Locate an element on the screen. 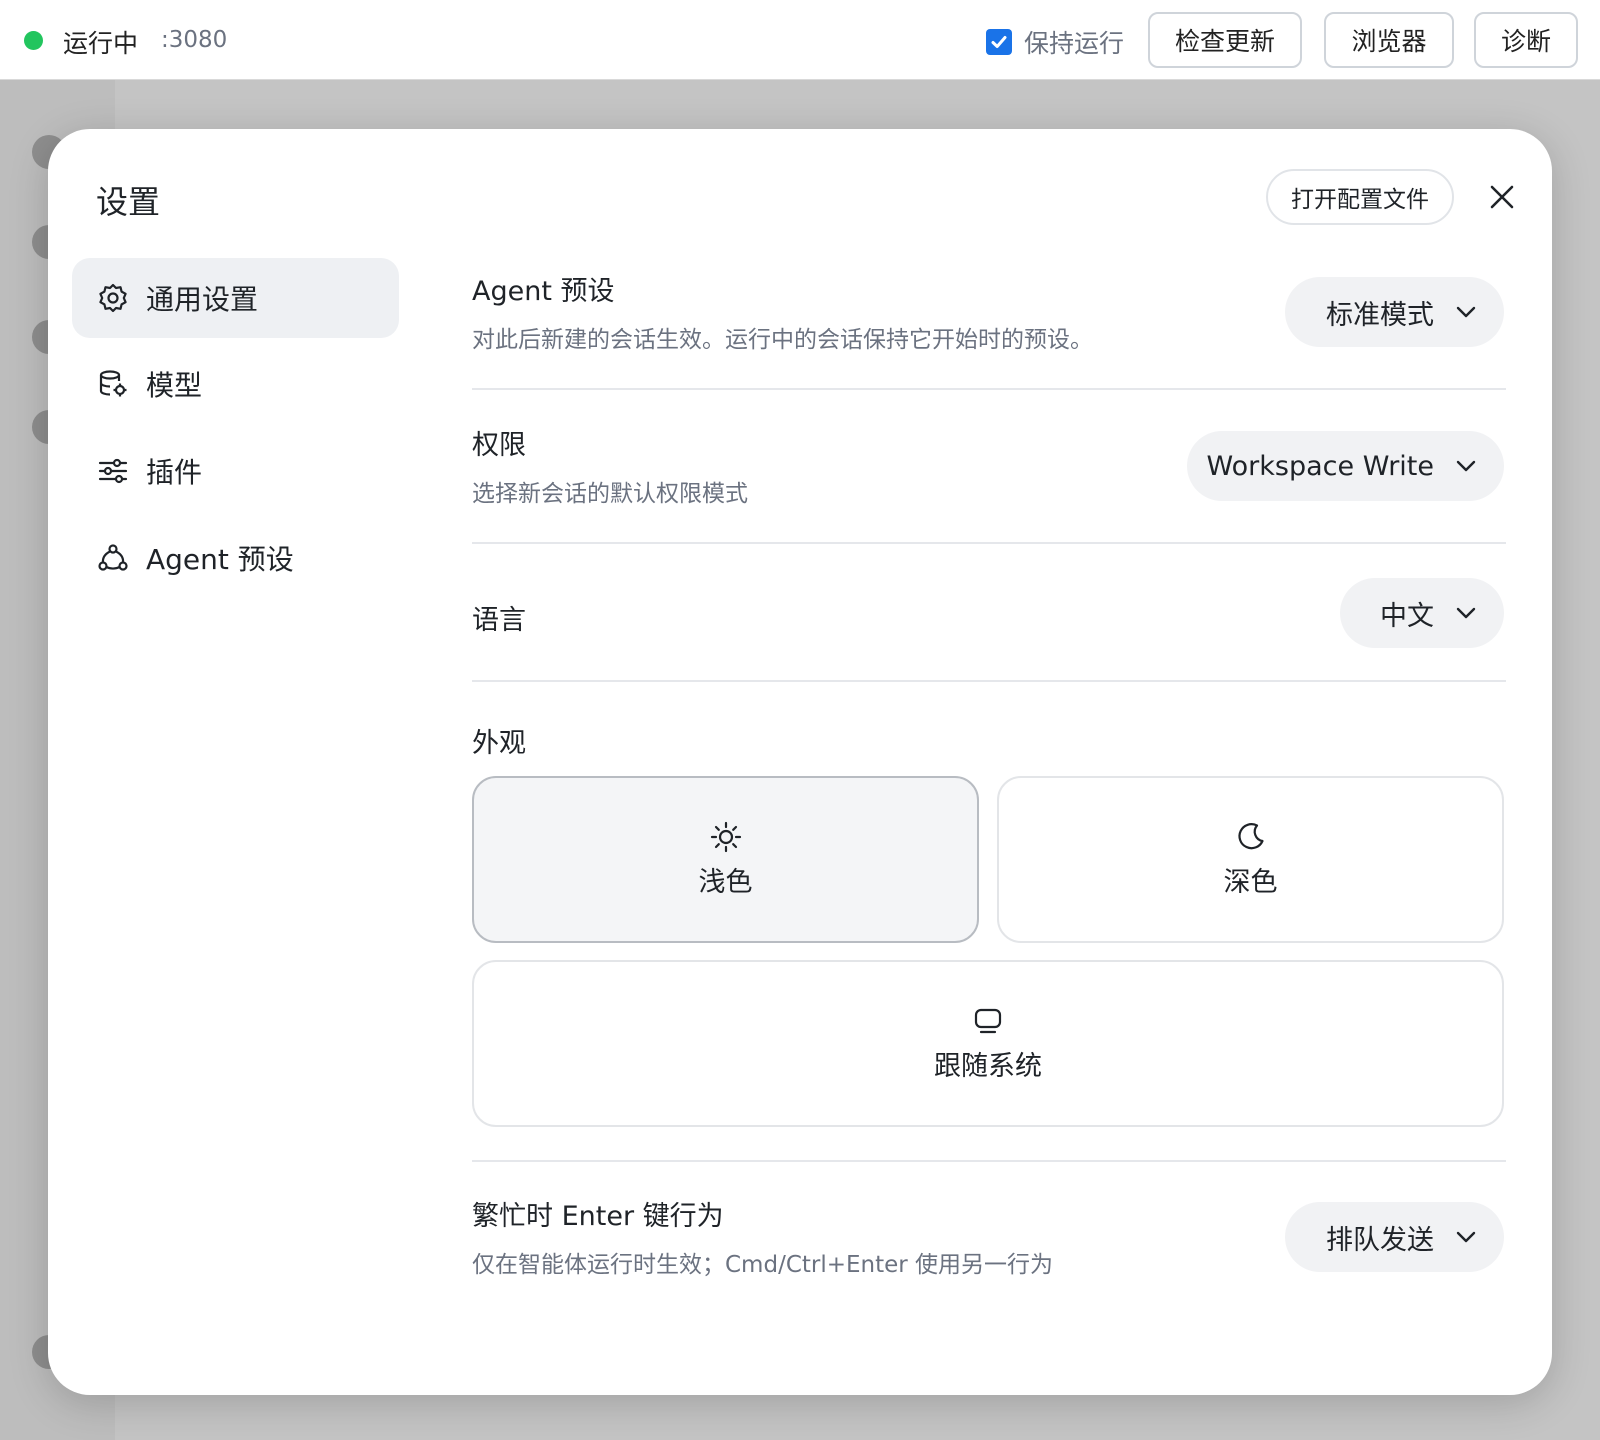 The height and width of the screenshot is (1440, 1600). permission-select: Workspace Write is located at coordinates (1345, 466).